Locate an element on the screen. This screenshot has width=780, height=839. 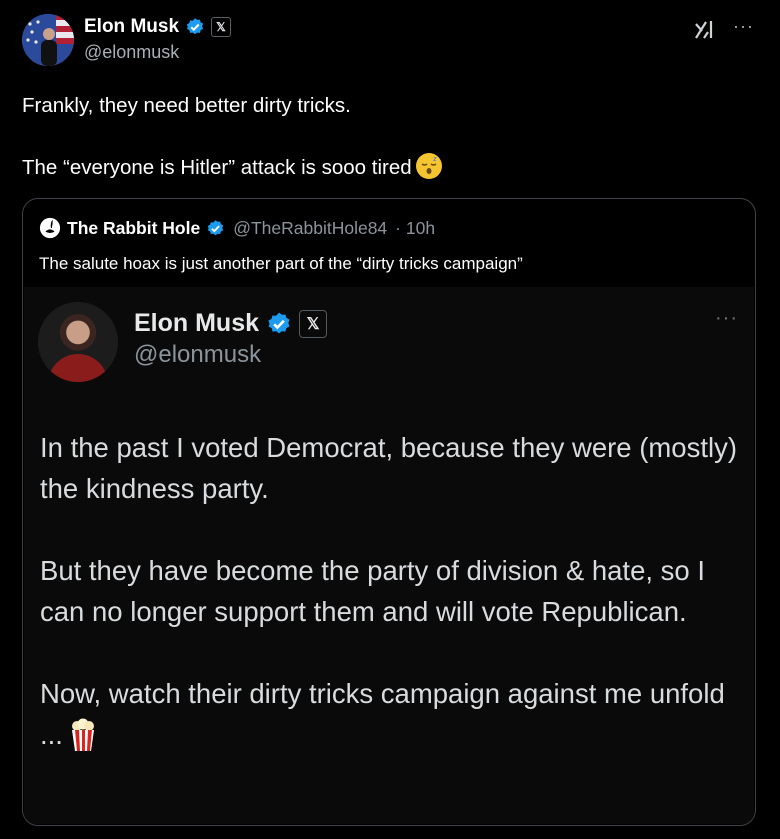
avatar is located at coordinates (48, 40).